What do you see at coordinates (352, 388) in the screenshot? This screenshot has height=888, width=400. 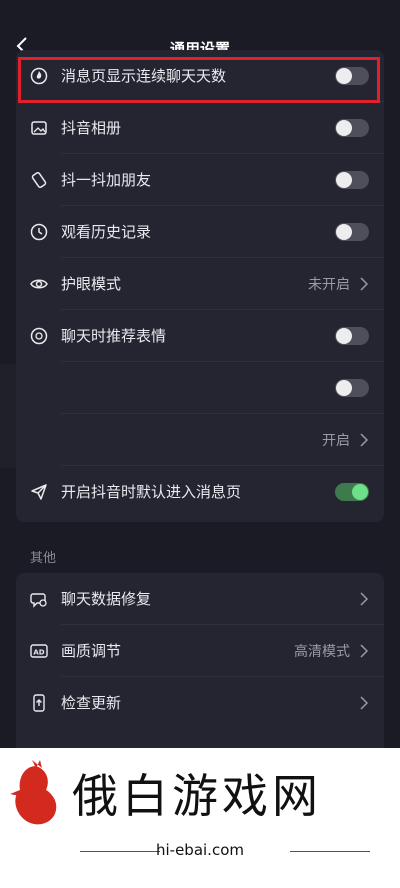 I see `hidden-setting-toggle` at bounding box center [352, 388].